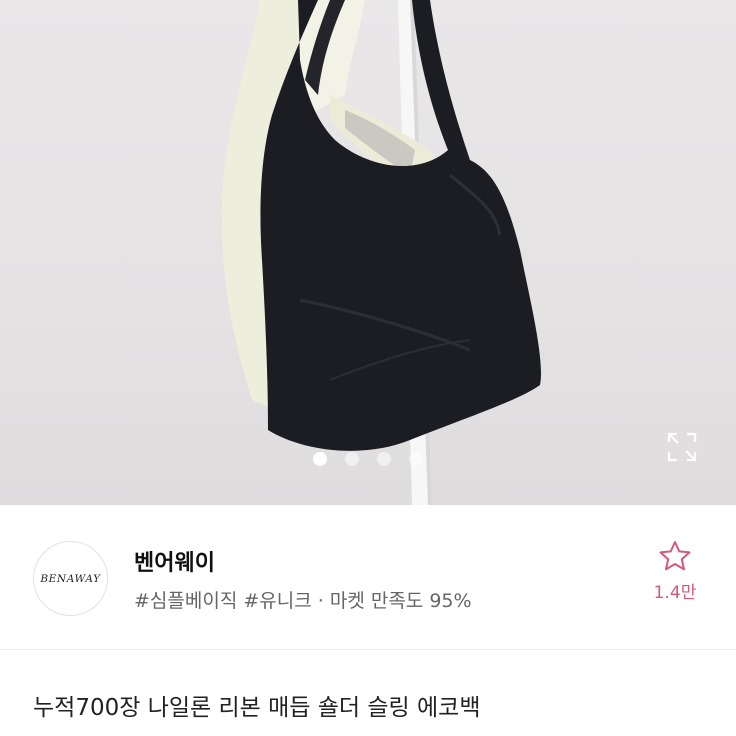 Image resolution: width=736 pixels, height=736 pixels. Describe the element at coordinates (320, 459) in the screenshot. I see `carousel-dot-active` at that location.